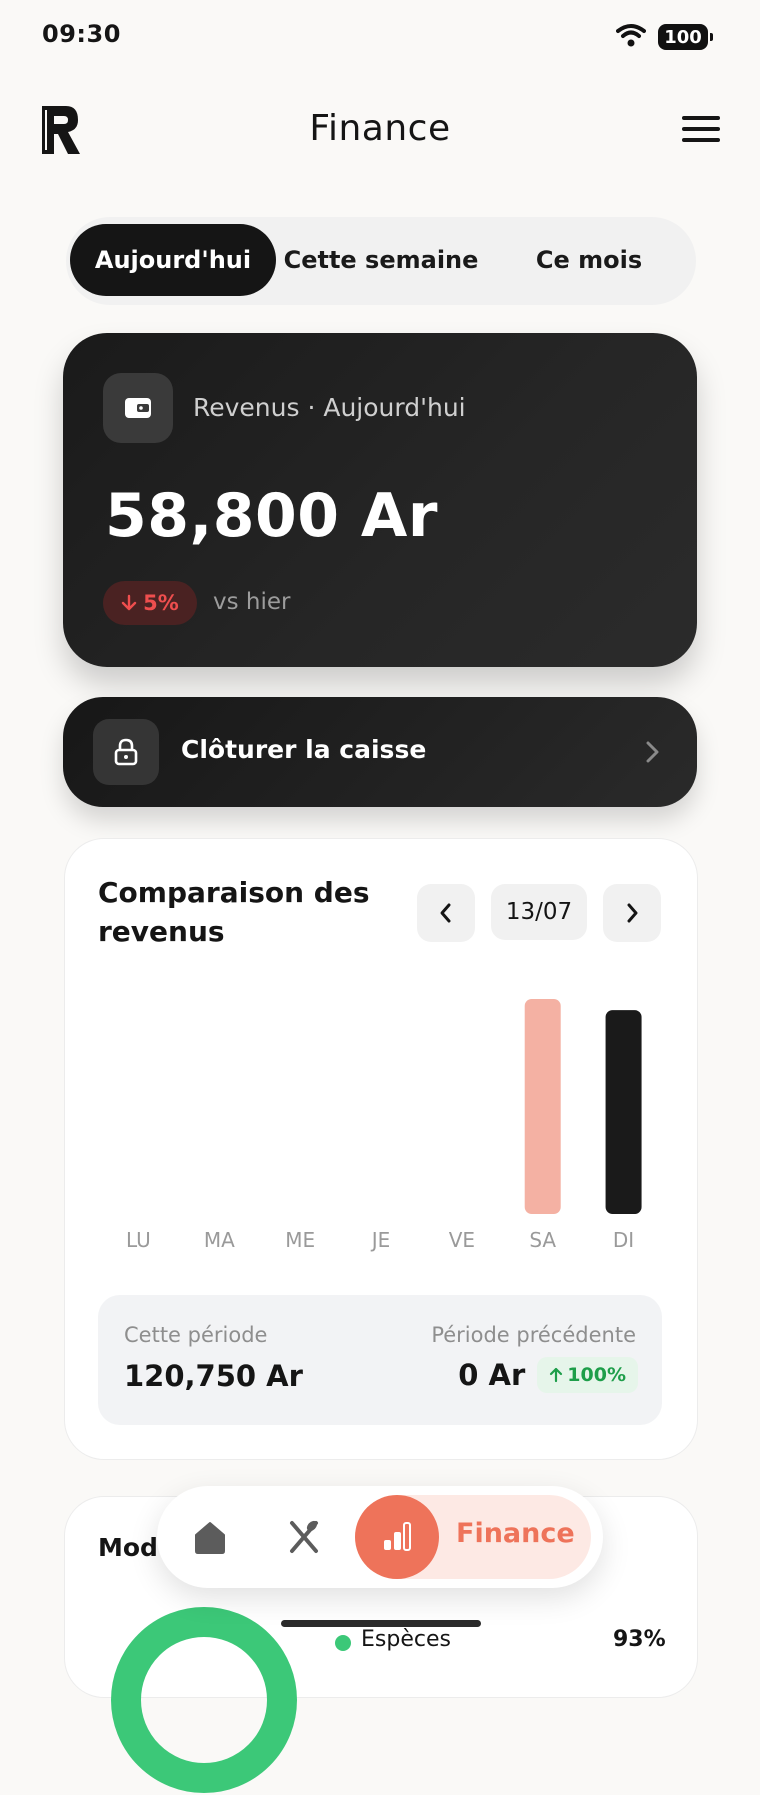 The width and height of the screenshot is (760, 1795). I want to click on tab-this-month: Ce mois, so click(589, 260).